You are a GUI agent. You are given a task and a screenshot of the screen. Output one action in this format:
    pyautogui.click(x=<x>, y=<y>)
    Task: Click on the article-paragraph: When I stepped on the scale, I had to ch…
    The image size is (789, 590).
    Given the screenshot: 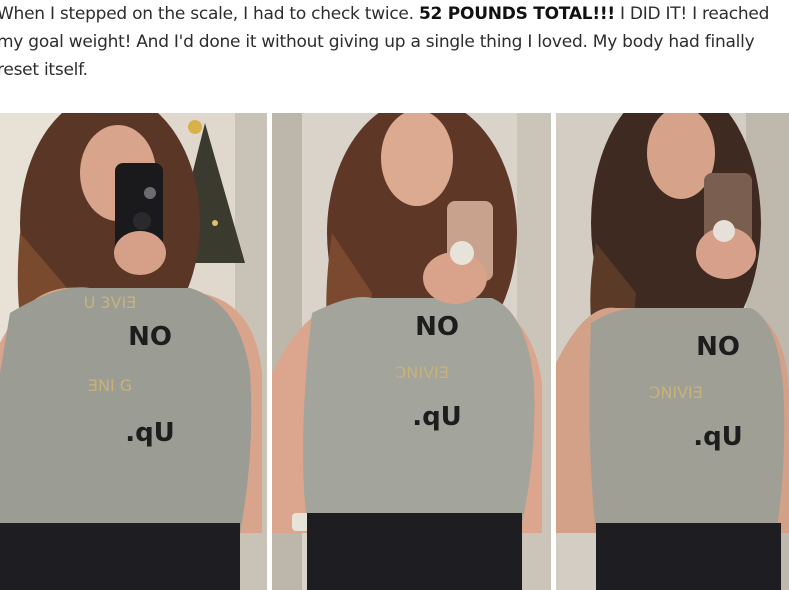 What is the action you would take?
    pyautogui.click(x=393, y=42)
    